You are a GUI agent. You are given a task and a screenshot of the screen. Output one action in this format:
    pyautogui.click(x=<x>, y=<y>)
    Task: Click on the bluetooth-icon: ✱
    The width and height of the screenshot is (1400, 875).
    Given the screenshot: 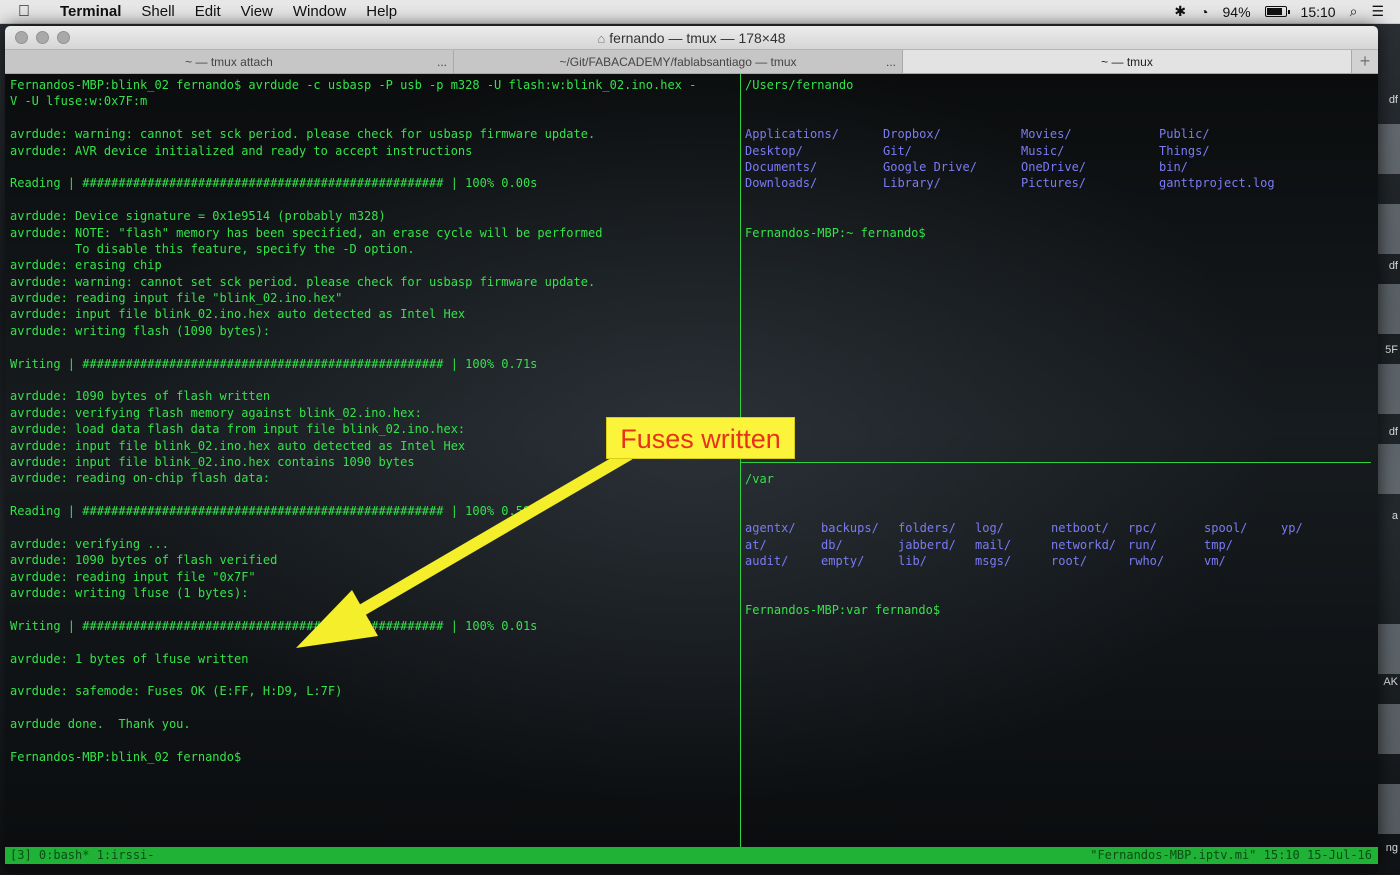 What is the action you would take?
    pyautogui.click(x=1180, y=11)
    